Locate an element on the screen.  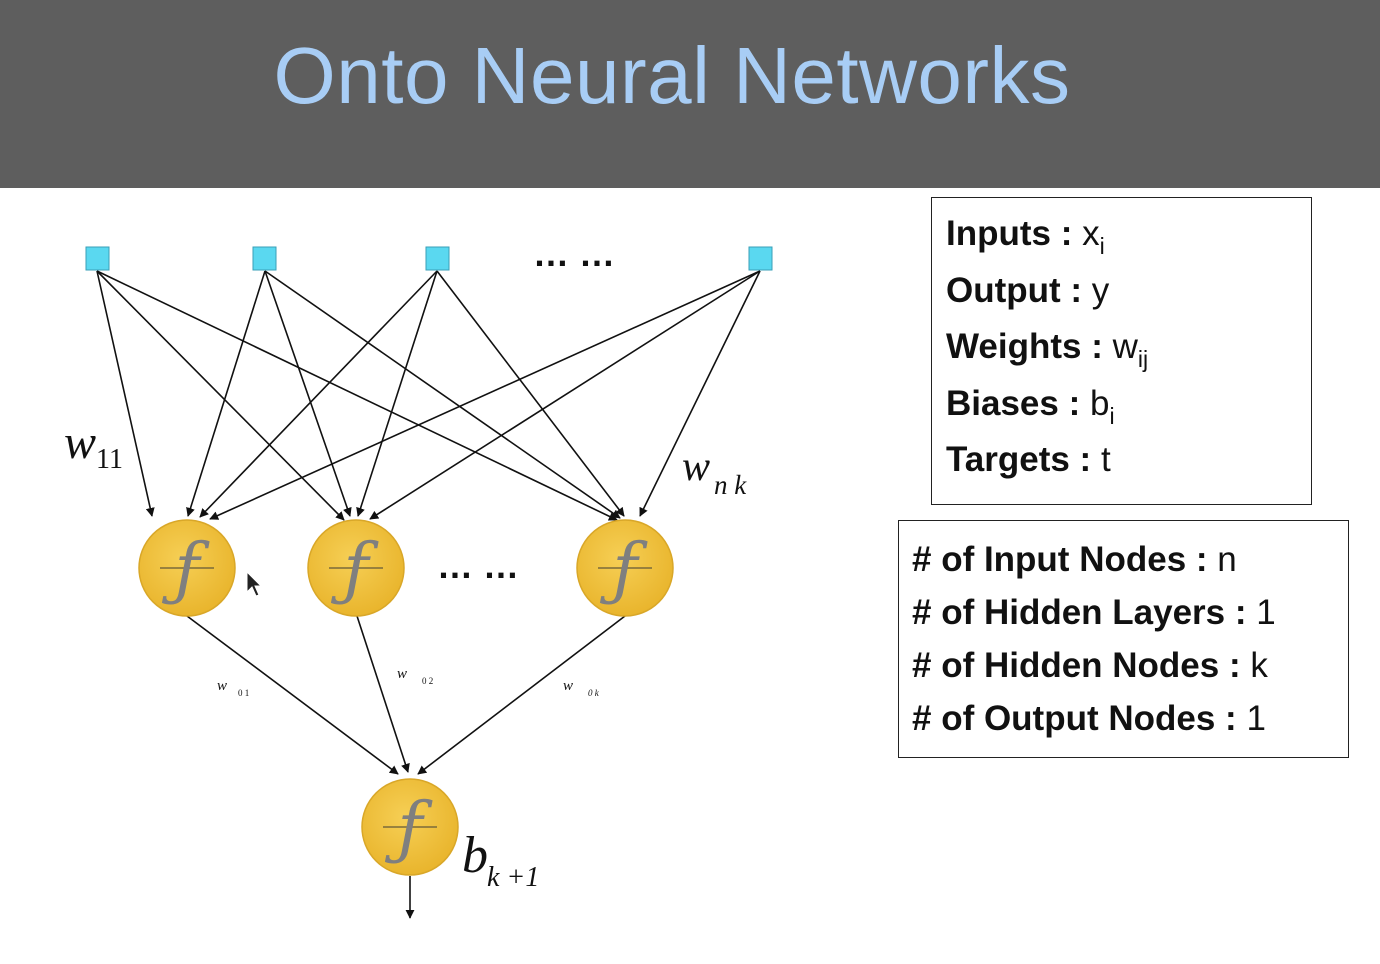
structure-label: # of Hidden Nodes : is located at coordinates (1076, 665).